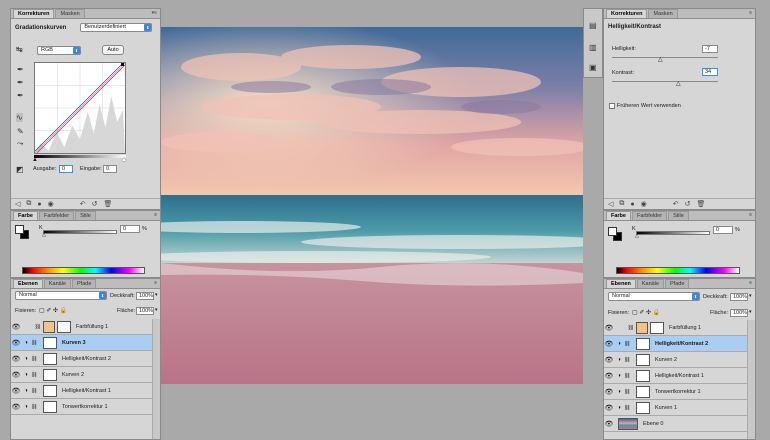  Describe the element at coordinates (20, 144) in the screenshot. I see `smooth-icon: ⤳` at that location.